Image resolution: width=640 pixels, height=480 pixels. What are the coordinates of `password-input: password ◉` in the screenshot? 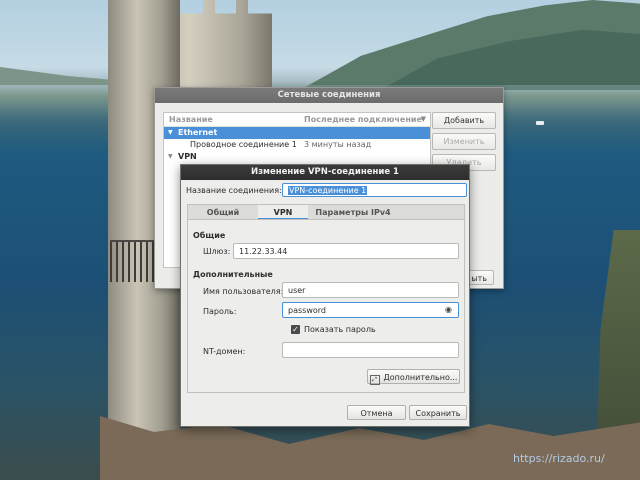 It's located at (370, 310).